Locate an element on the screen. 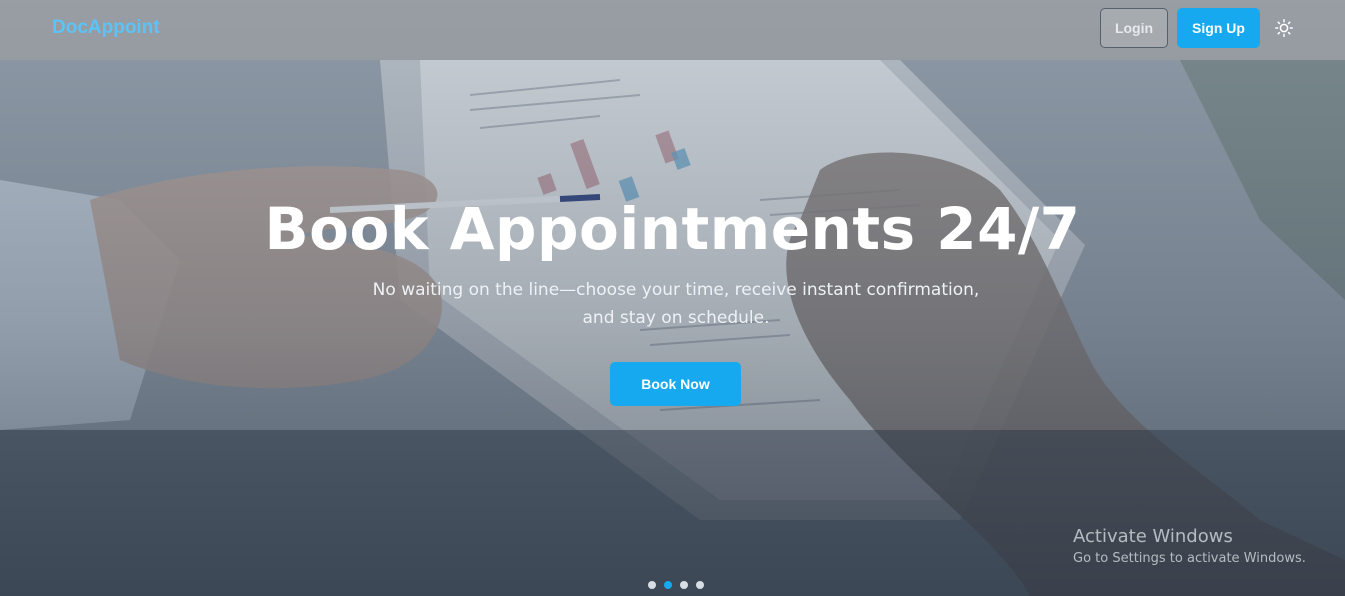 This screenshot has width=1345, height=596. theme-toggle-button is located at coordinates (1284, 28).